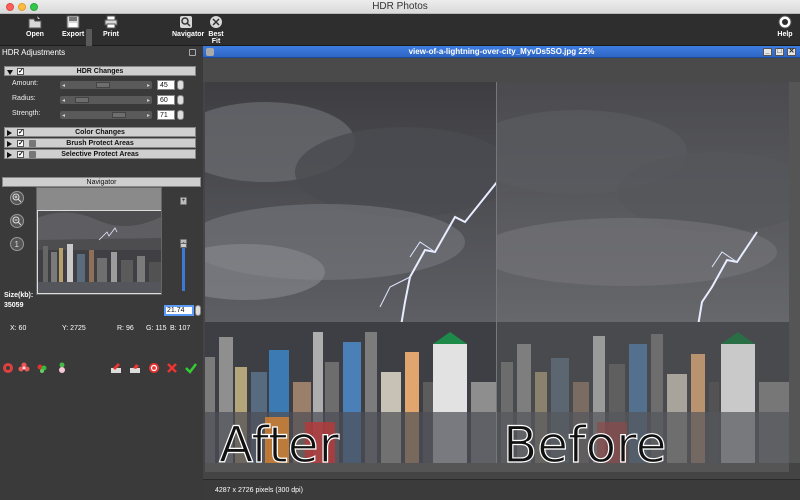 This screenshot has height=500, width=800. Describe the element at coordinates (73, 22) in the screenshot. I see `export-disk-icon` at that location.